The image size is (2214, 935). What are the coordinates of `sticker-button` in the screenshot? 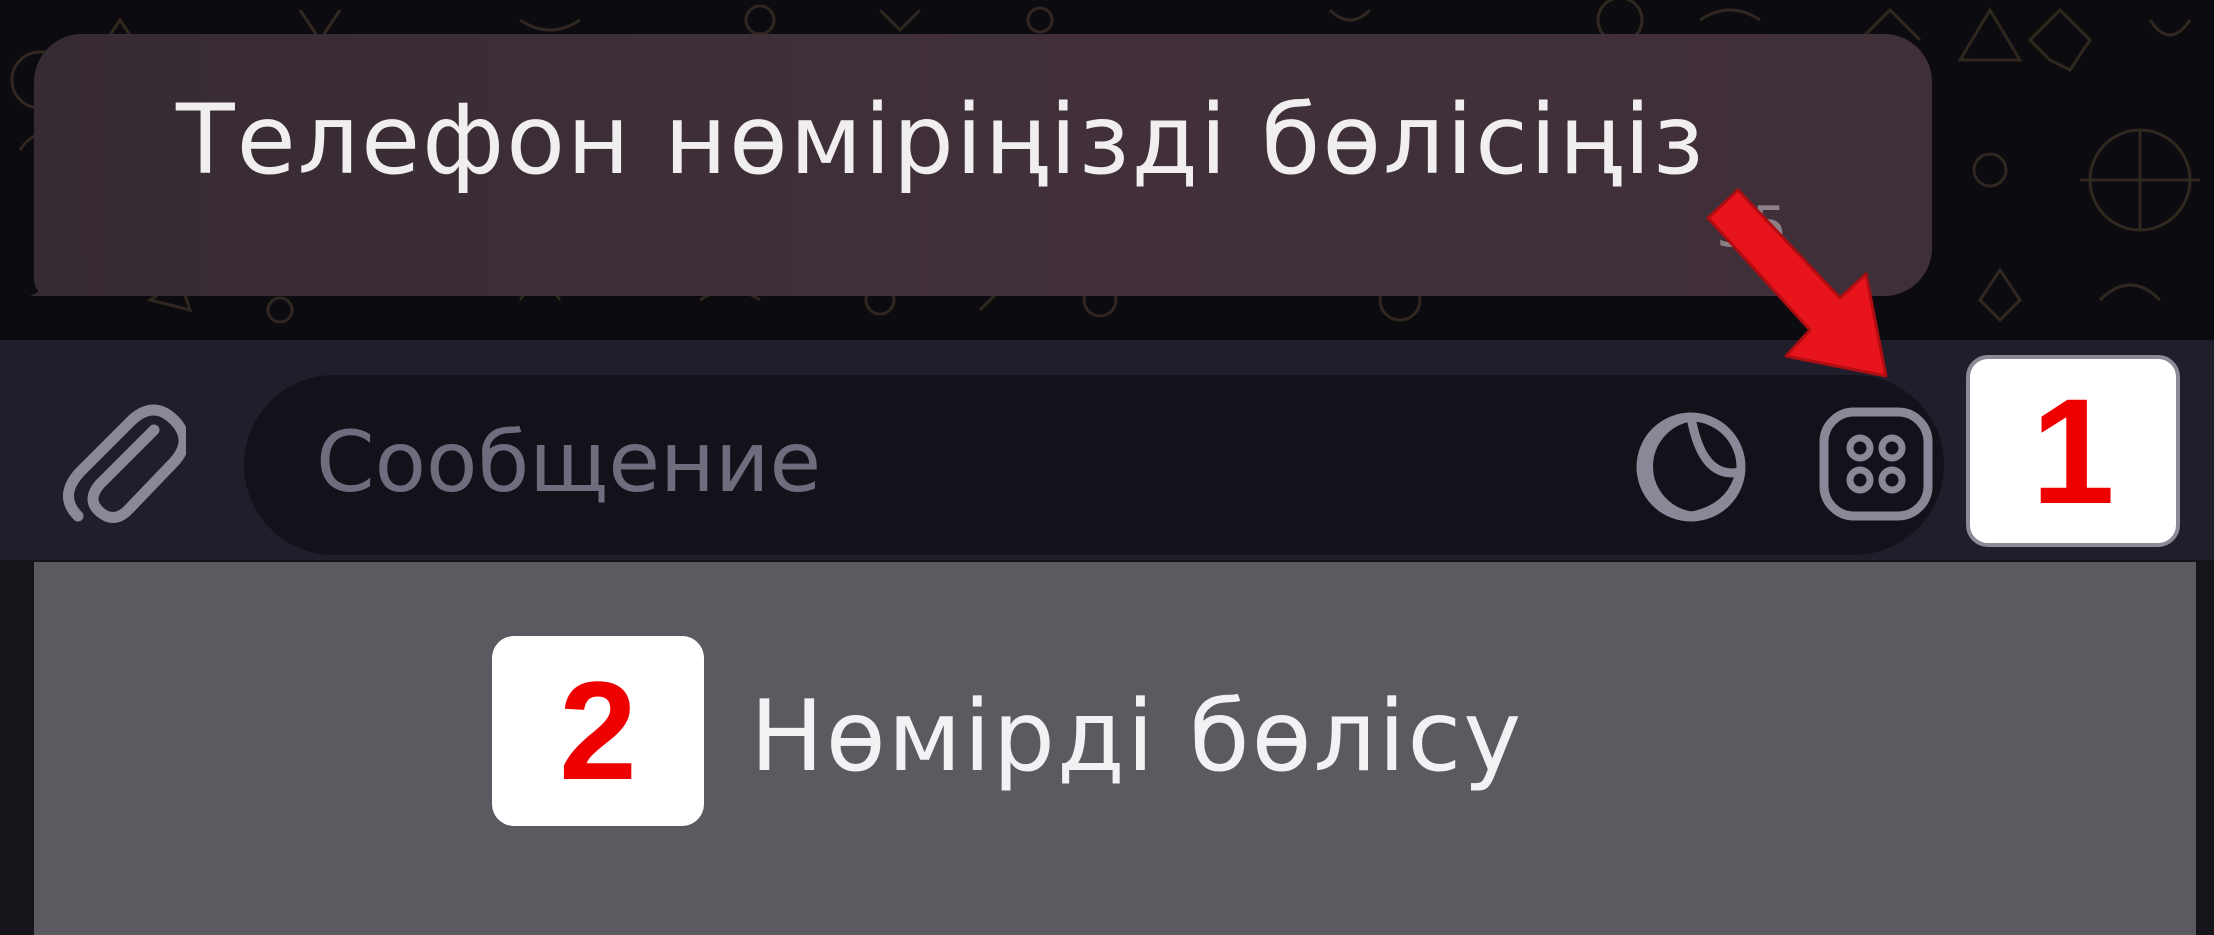 It's located at (1691, 467).